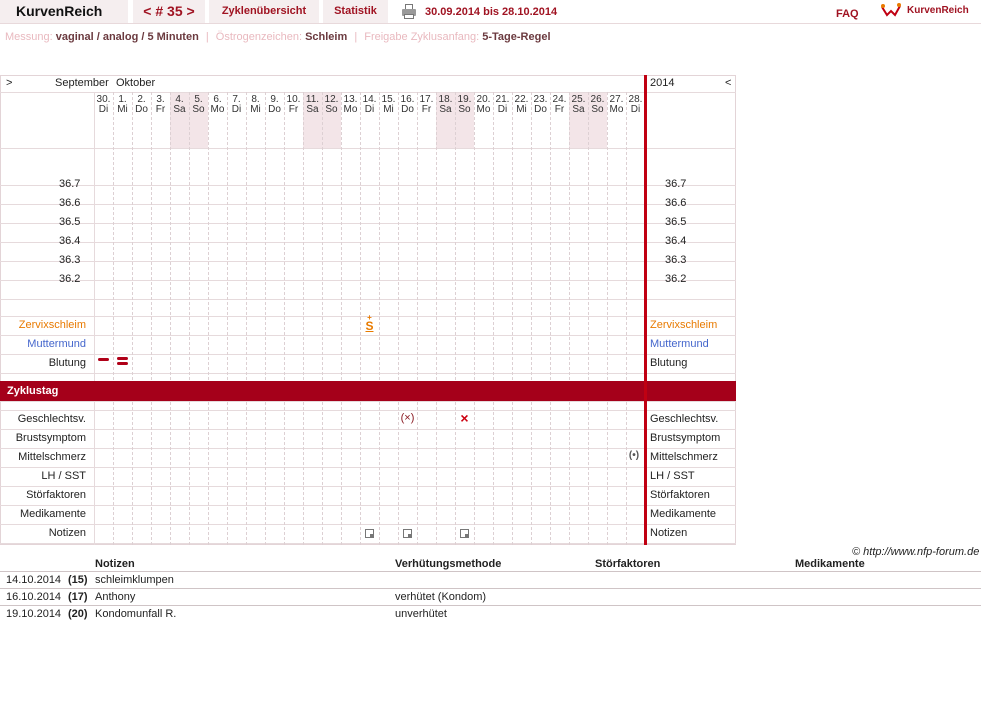 Image resolution: width=981 pixels, height=703 pixels. Describe the element at coordinates (50, 438) in the screenshot. I see `row-label: Brustsymptom` at that location.